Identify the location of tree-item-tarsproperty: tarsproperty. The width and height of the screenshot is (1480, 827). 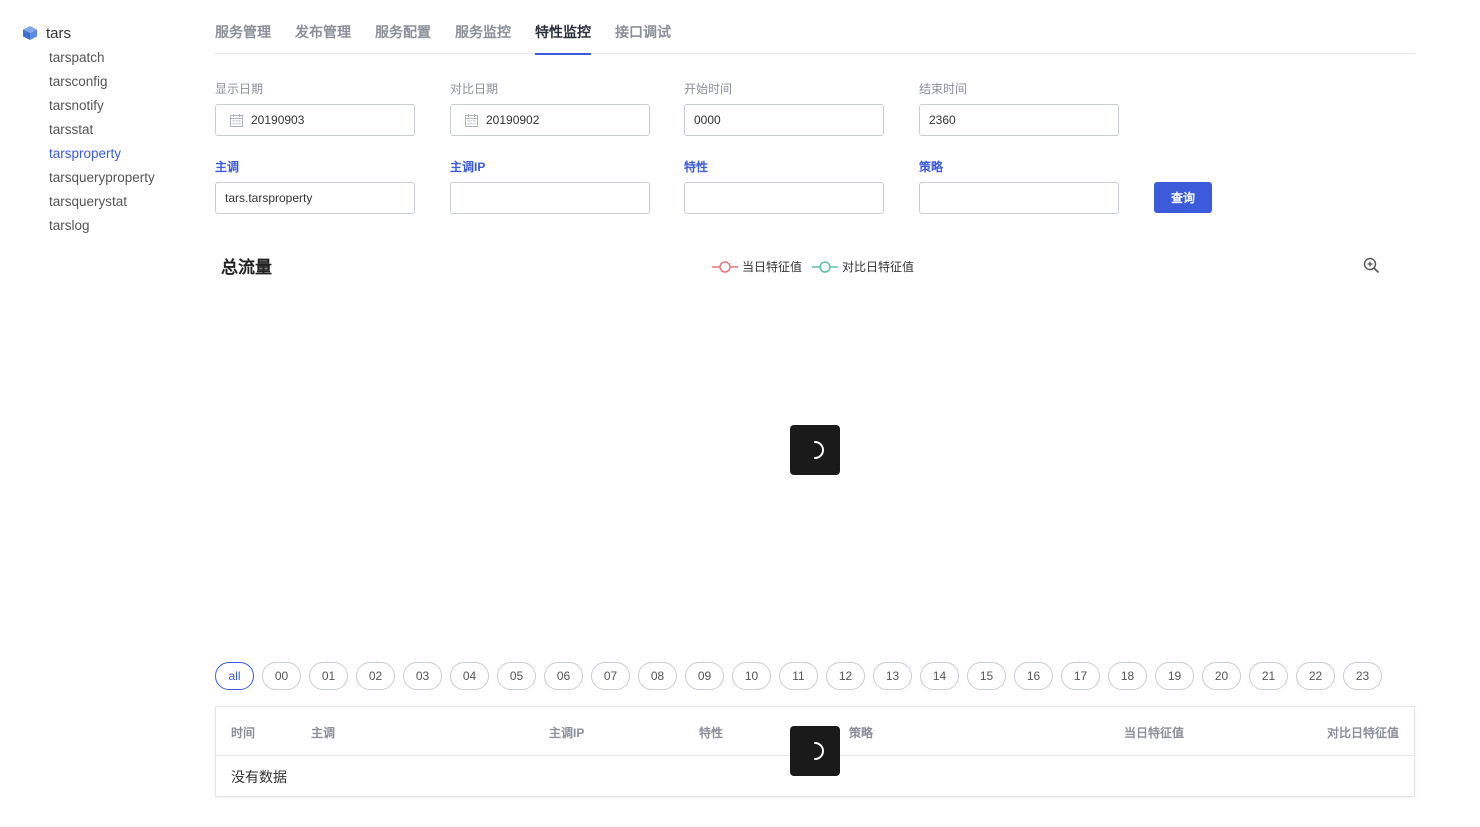
(120, 154).